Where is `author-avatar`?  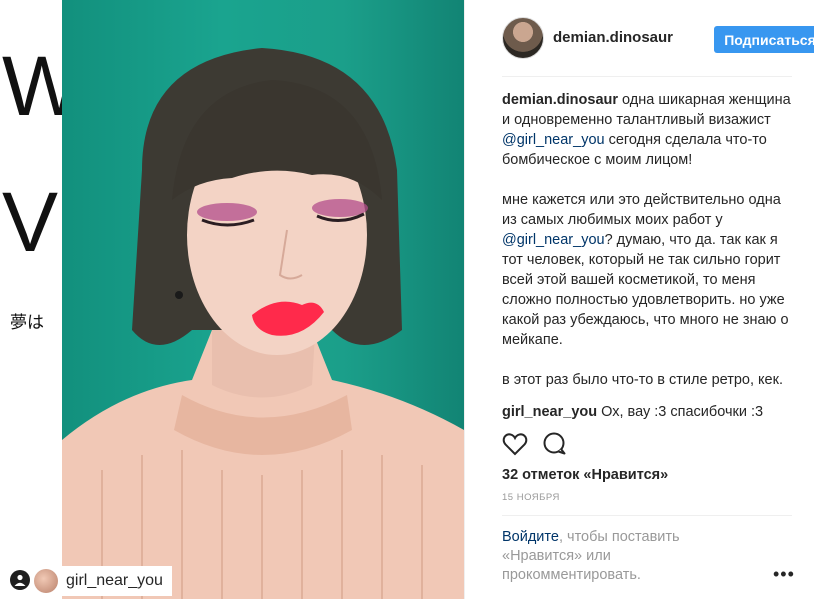 author-avatar is located at coordinates (523, 38).